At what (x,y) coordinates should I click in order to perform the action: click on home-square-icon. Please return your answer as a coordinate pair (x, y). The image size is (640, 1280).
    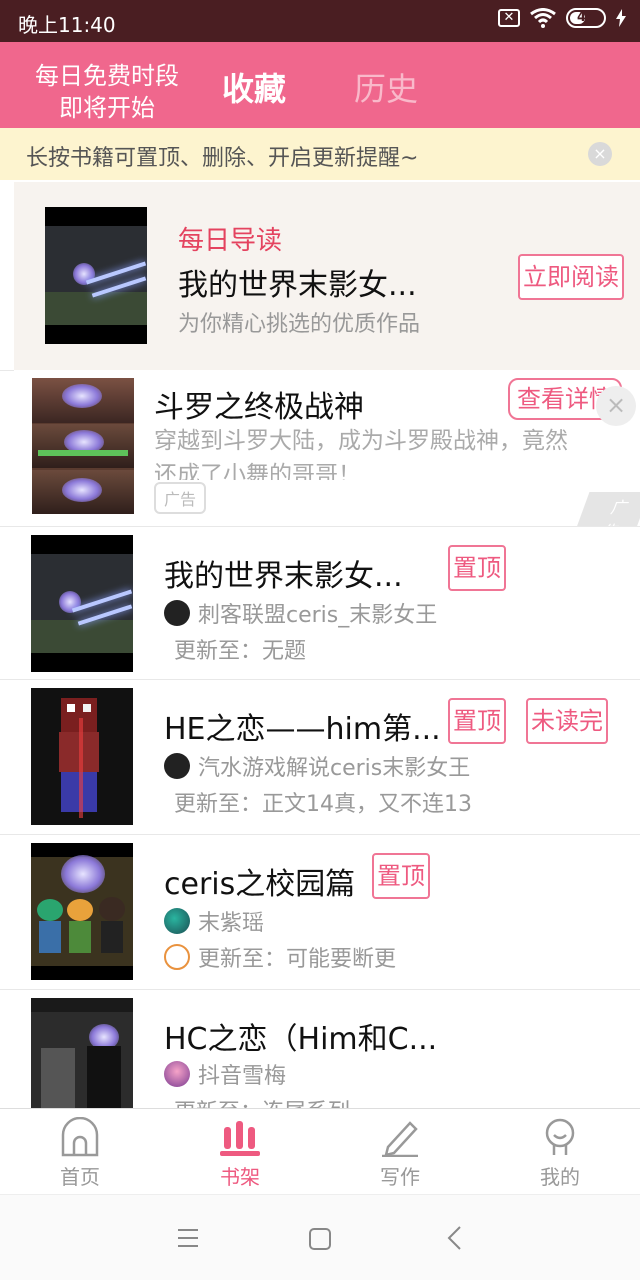
    Looking at the image, I should click on (320, 1239).